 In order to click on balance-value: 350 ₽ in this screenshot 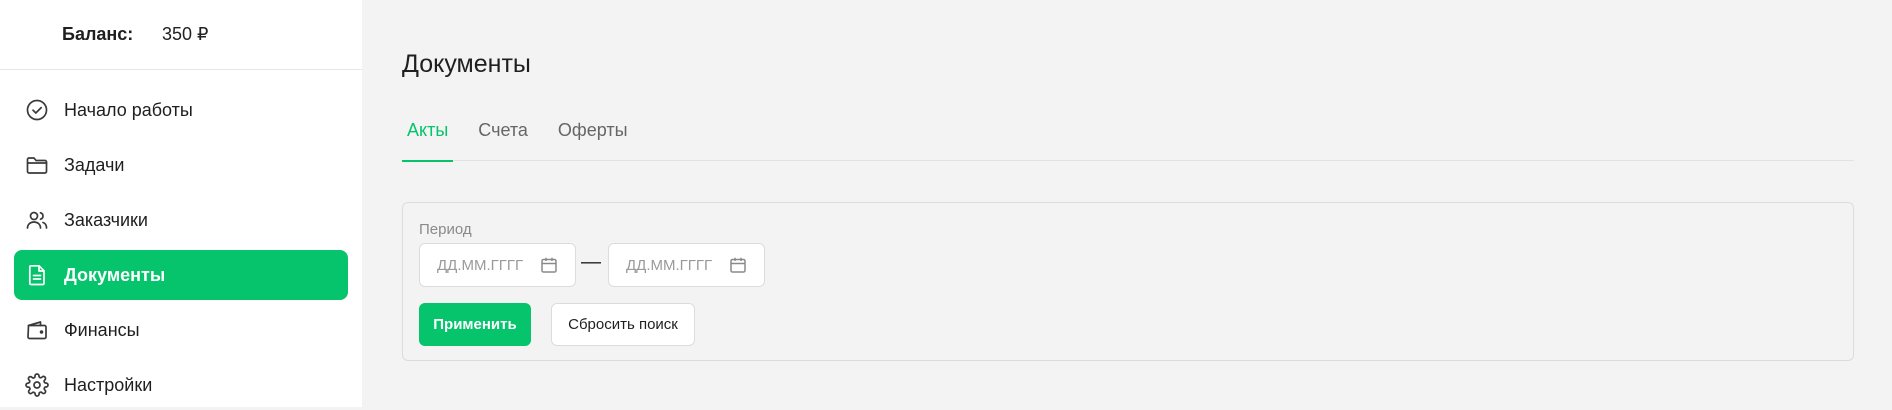, I will do `click(185, 34)`.